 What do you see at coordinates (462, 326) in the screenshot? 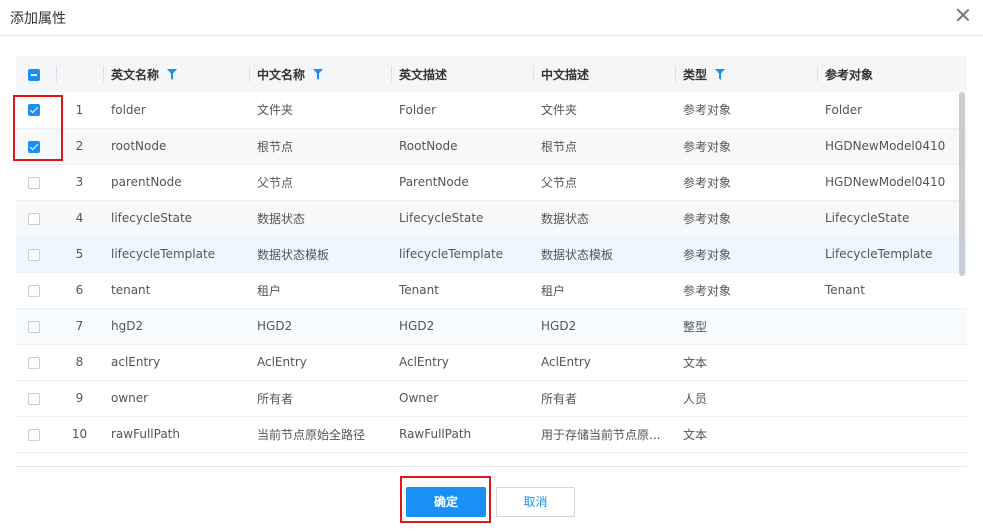
I see `cell-desc-en: HGD2` at bounding box center [462, 326].